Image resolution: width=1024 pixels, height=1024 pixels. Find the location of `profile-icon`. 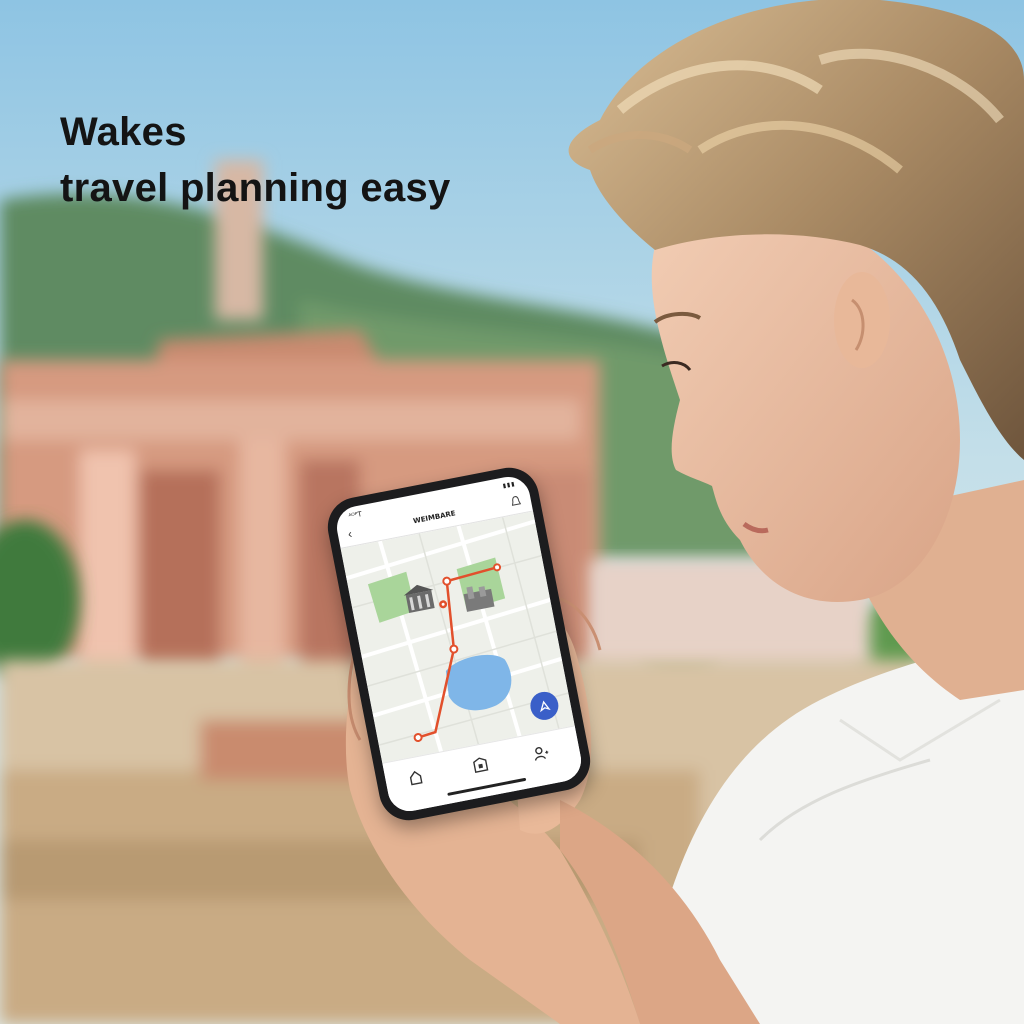

profile-icon is located at coordinates (541, 753).